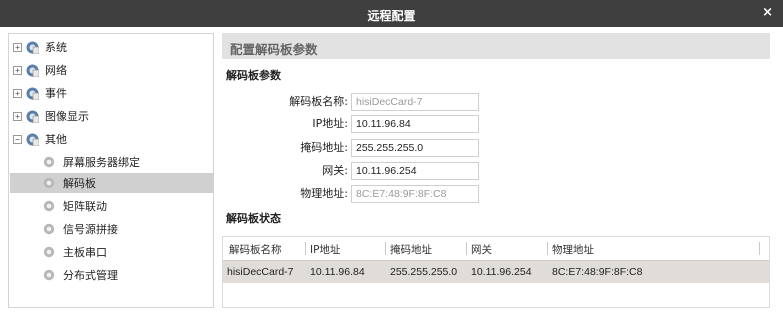 This screenshot has width=783, height=313. Describe the element at coordinates (260, 272) in the screenshot. I see `cell-name: hisiDecCard-7` at that location.